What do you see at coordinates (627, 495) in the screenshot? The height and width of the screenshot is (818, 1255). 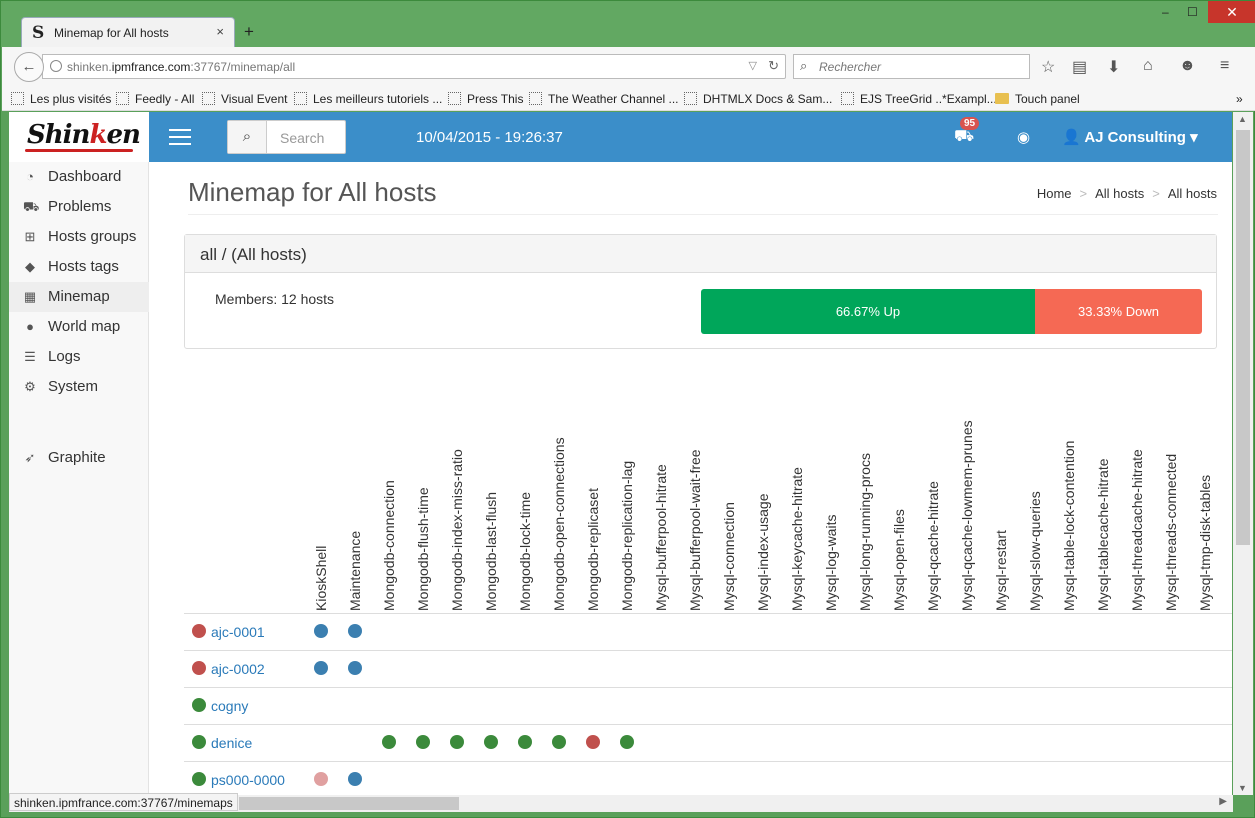 I see `column-header: Mongodb-replication-lag` at bounding box center [627, 495].